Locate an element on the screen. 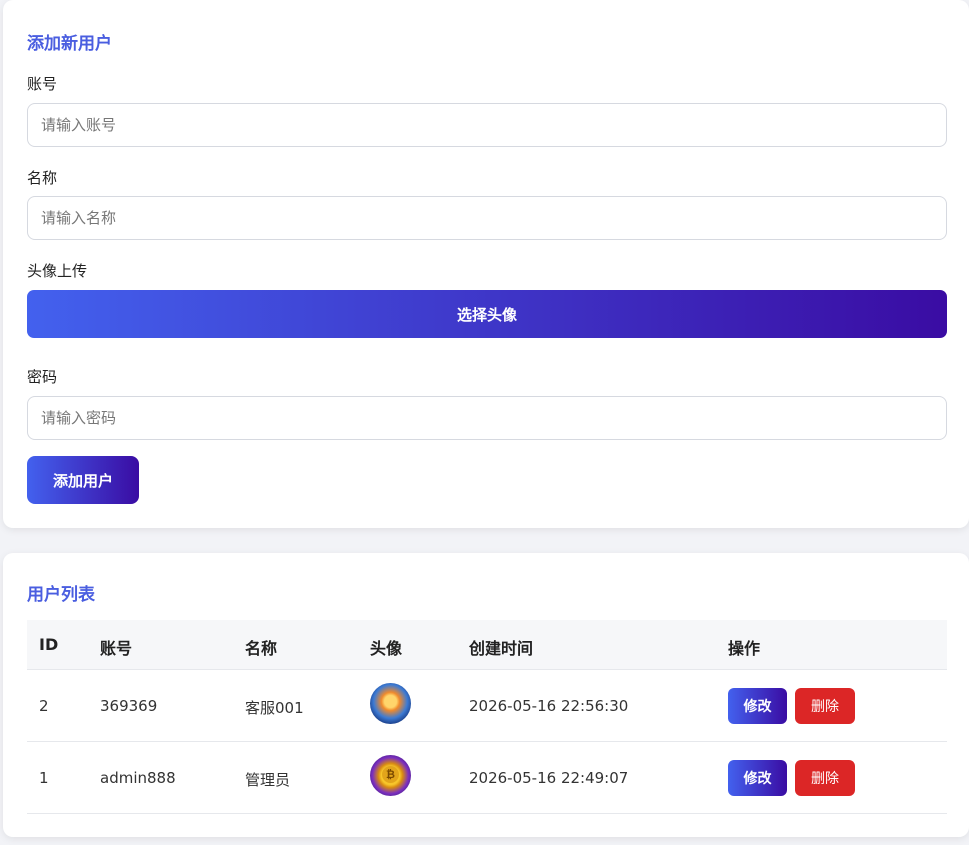  user-list-title: 用户列表 is located at coordinates (61, 595).